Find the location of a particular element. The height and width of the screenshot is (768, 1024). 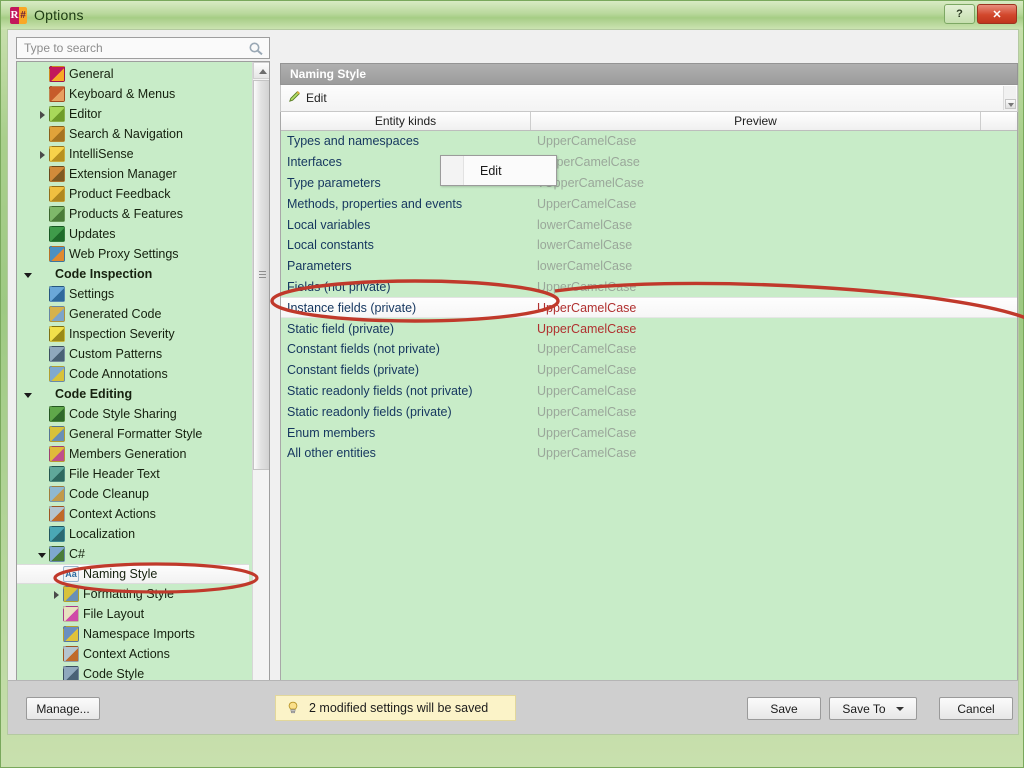

column-header-extra is located at coordinates (998, 121).